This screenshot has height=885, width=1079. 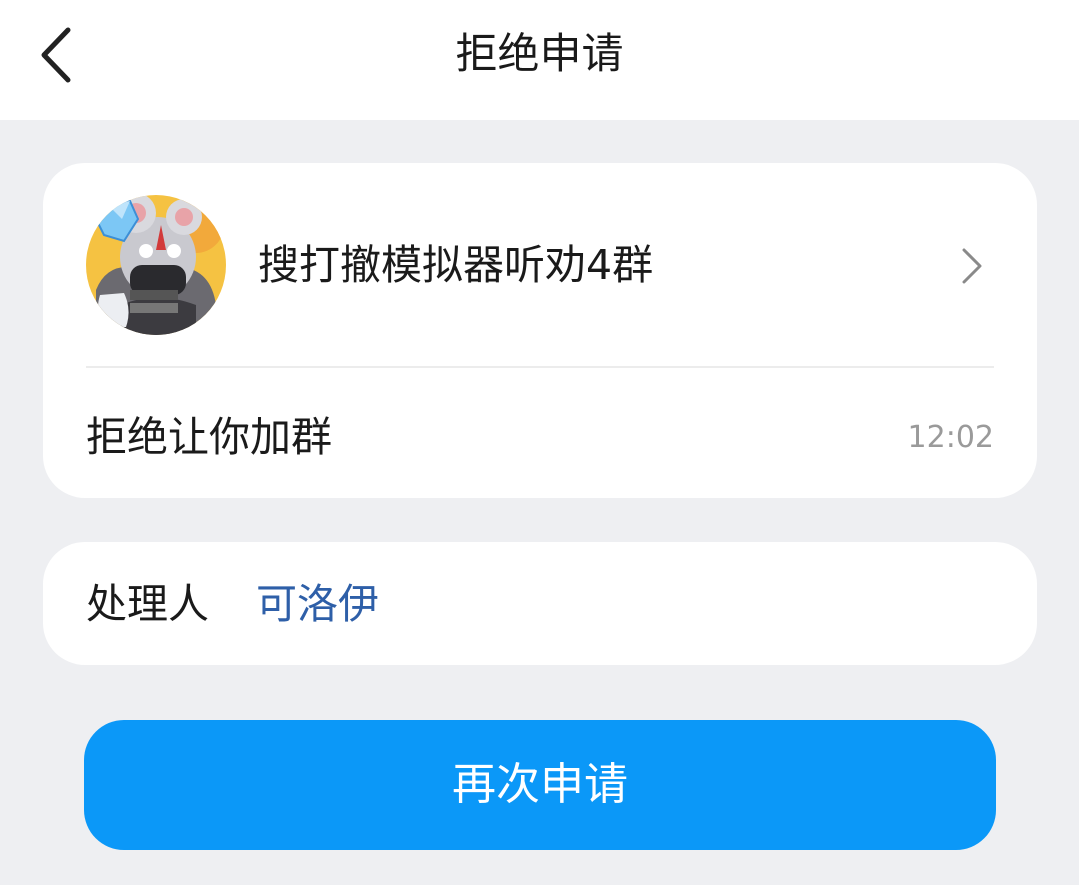 What do you see at coordinates (209, 437) in the screenshot?
I see `rejection-reason: 拒绝让你加群` at bounding box center [209, 437].